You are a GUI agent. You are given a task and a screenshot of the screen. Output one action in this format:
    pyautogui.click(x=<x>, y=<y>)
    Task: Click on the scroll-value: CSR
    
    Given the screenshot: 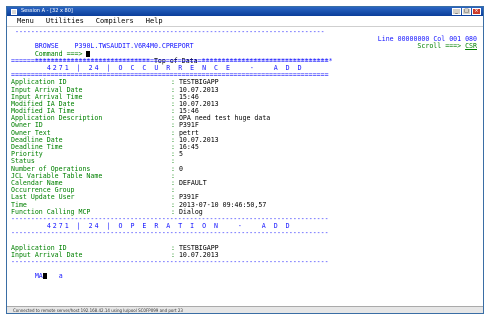 What is the action you would take?
    pyautogui.click(x=471, y=46)
    